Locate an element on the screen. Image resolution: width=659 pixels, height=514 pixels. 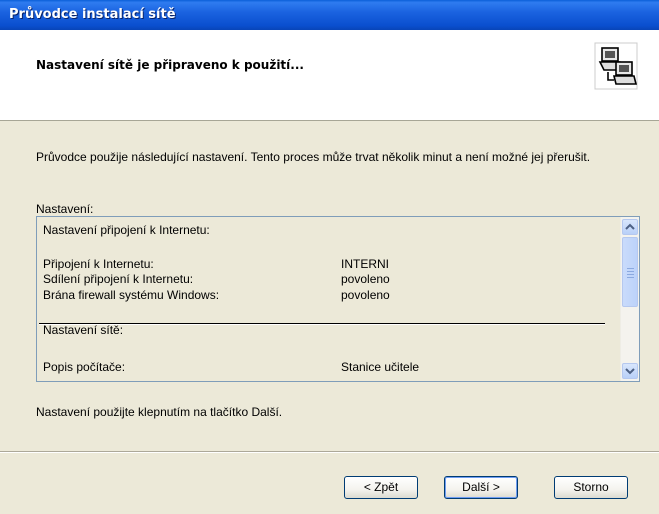
scroll-up-button is located at coordinates (630, 227).